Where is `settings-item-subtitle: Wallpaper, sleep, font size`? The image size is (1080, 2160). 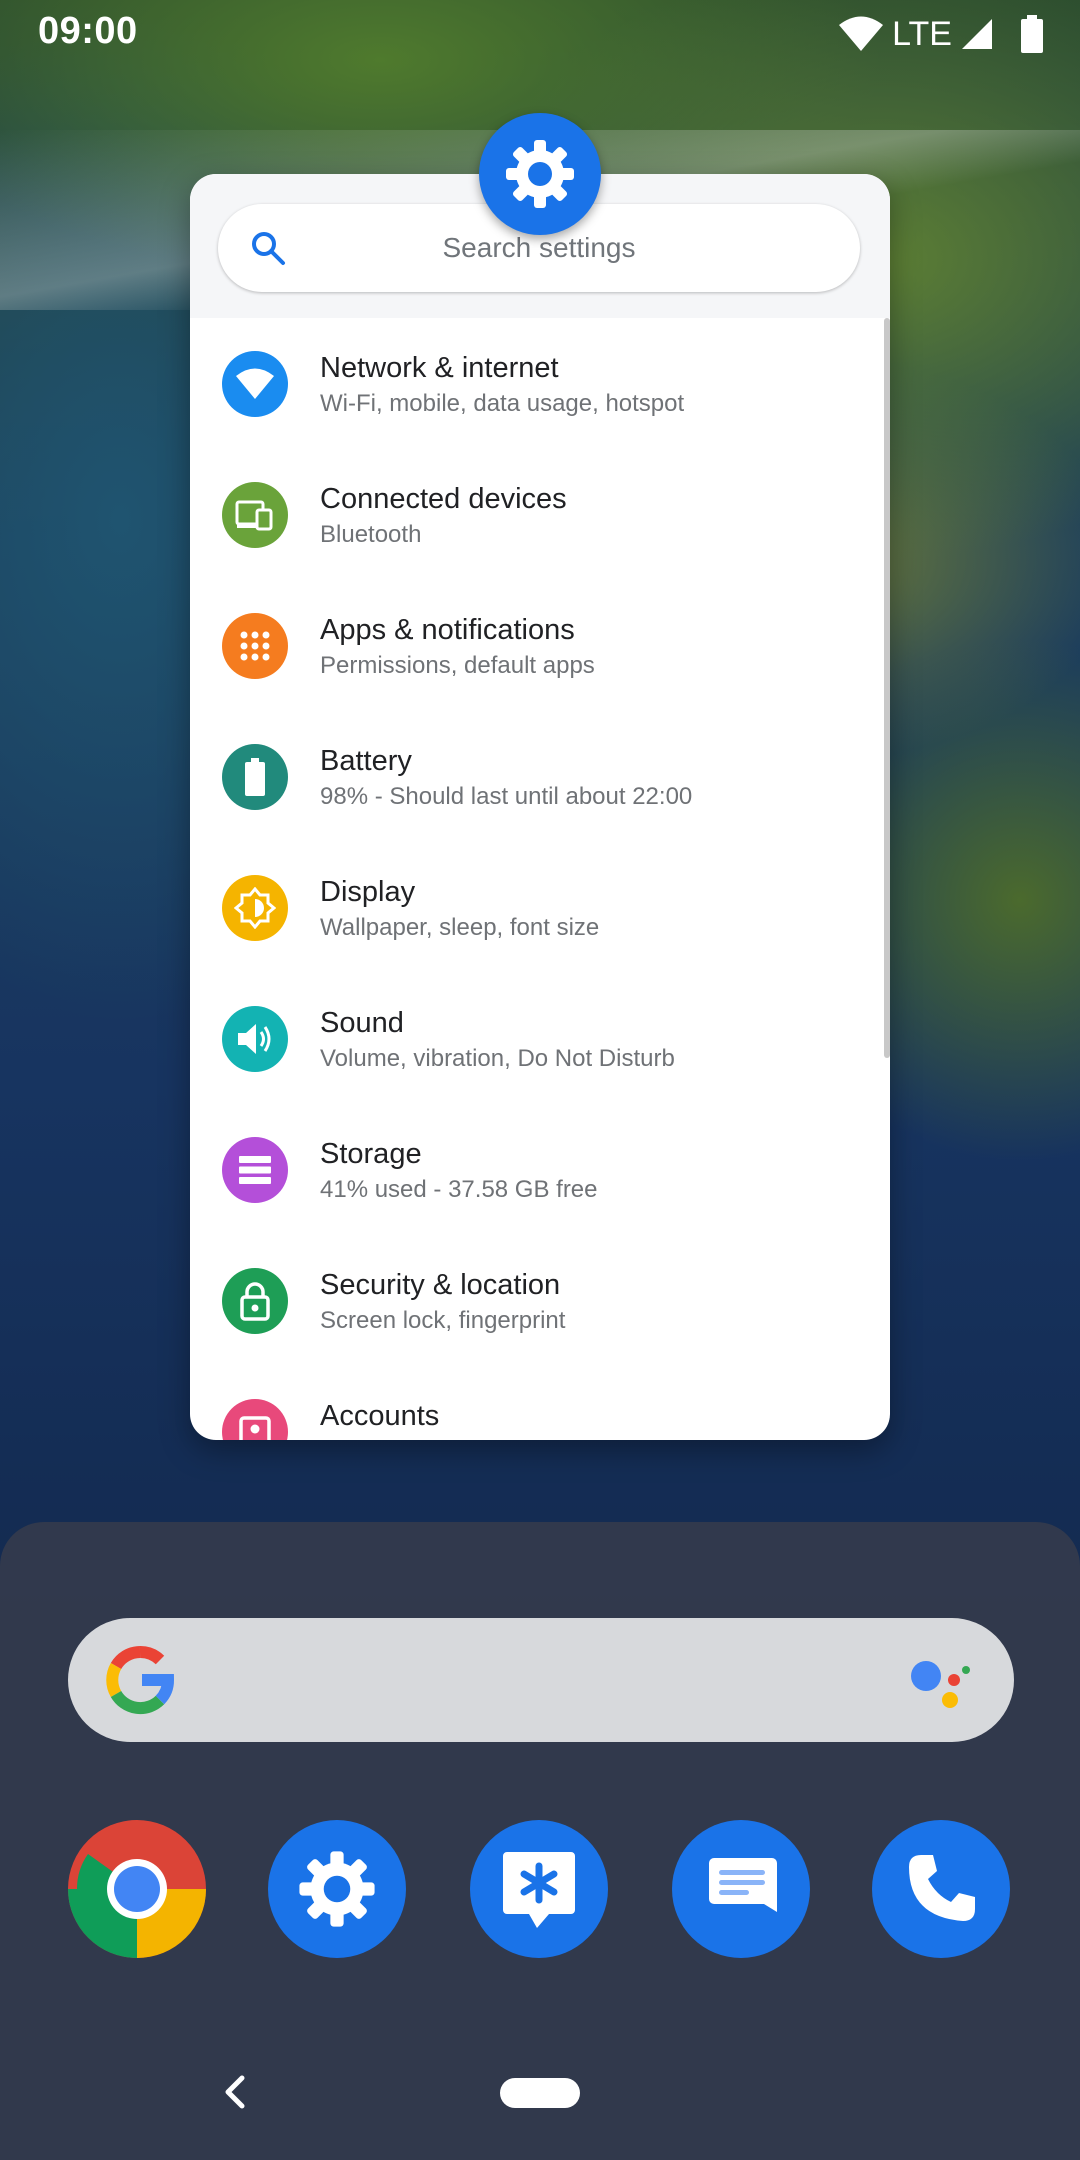 settings-item-subtitle: Wallpaper, sleep, font size is located at coordinates (460, 927).